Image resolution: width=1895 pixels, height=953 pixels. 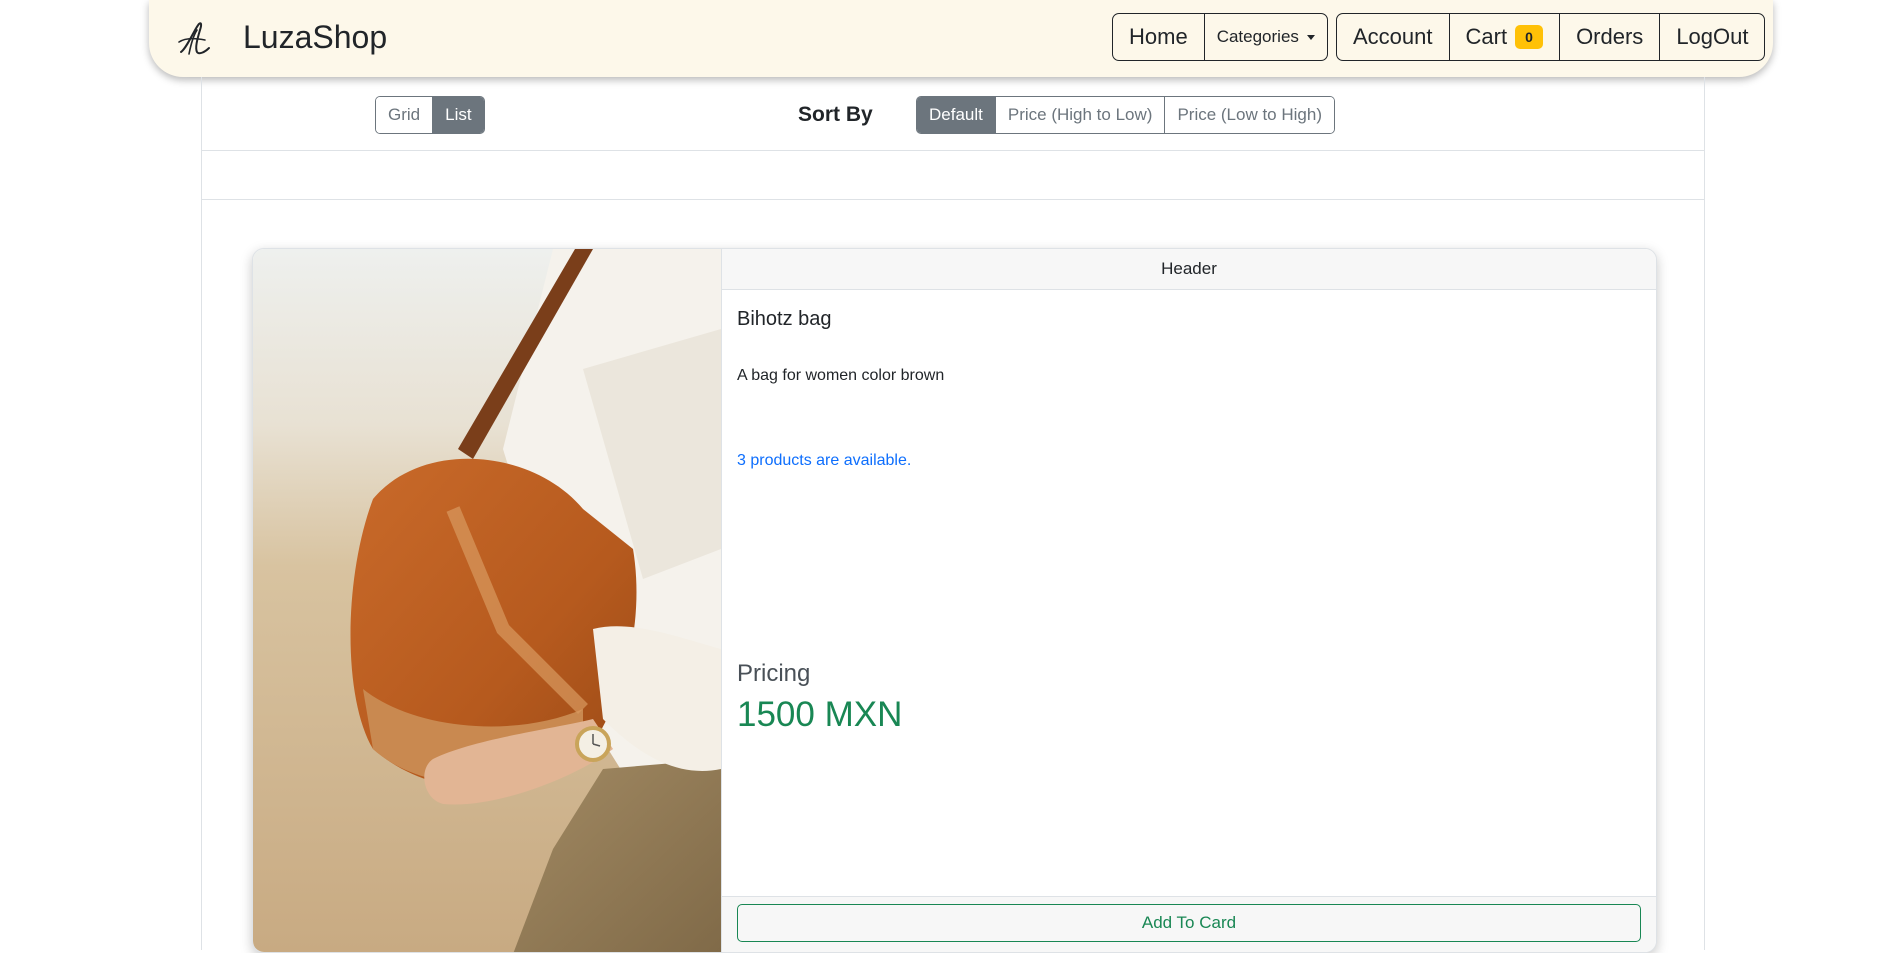 I want to click on add-to-cart-button: Add To Card, so click(x=1189, y=923).